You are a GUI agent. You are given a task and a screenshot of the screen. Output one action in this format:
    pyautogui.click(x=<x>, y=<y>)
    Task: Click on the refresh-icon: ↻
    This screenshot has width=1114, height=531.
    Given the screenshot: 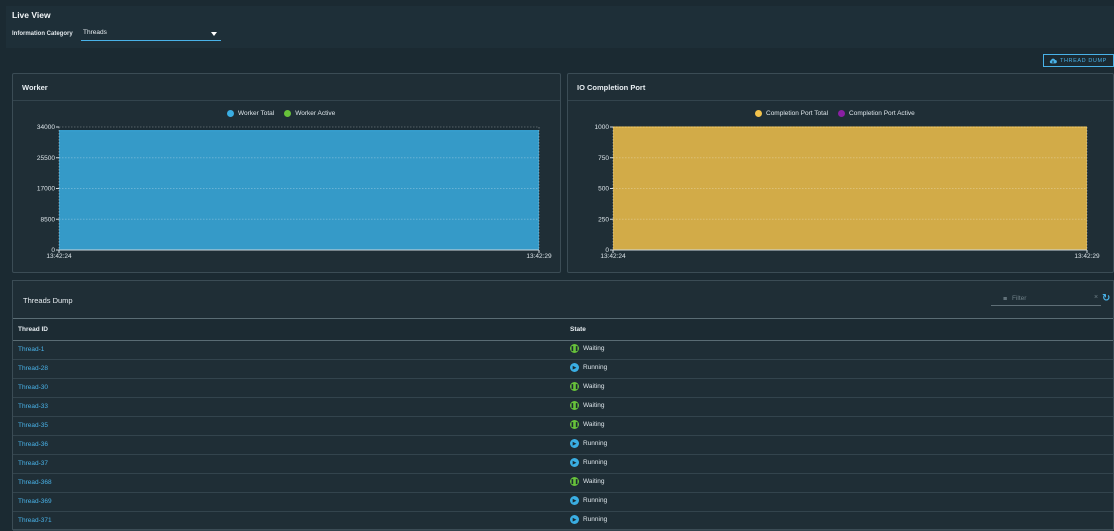 What is the action you would take?
    pyautogui.click(x=1106, y=298)
    